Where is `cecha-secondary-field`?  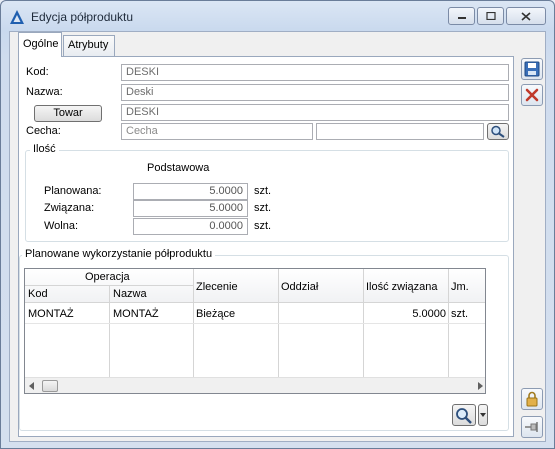
cecha-secondary-field is located at coordinates (400, 131).